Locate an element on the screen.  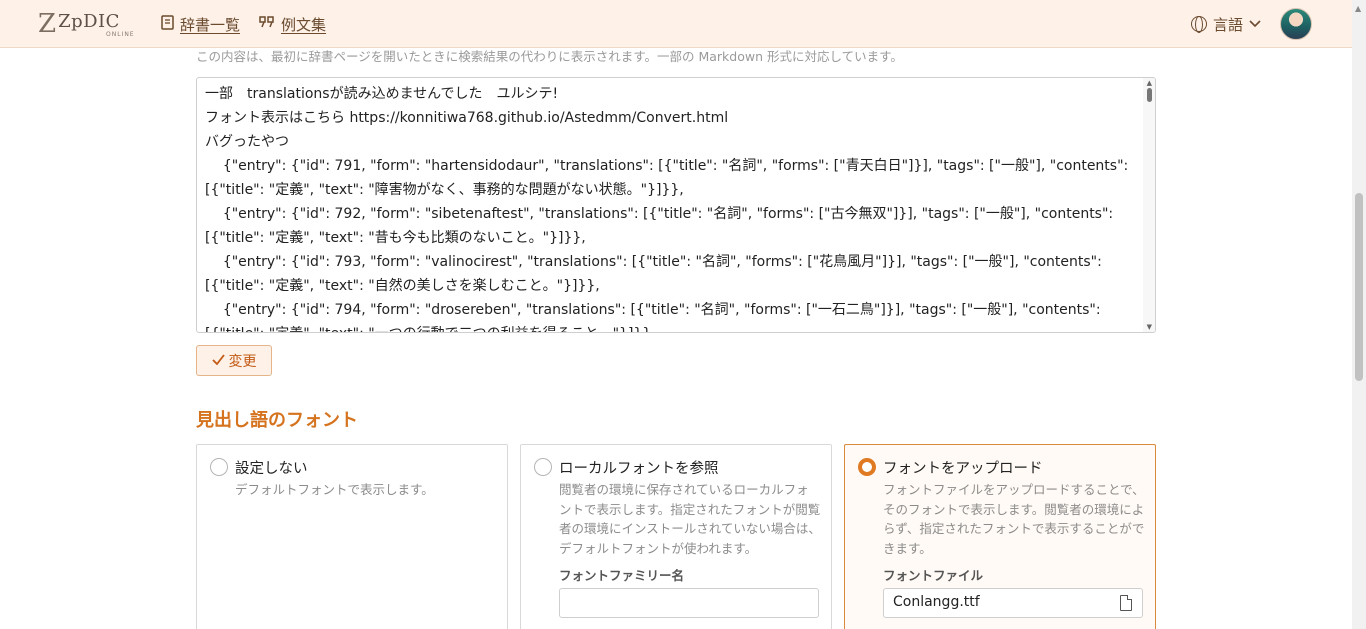
textarea-scroll-thumb is located at coordinates (1149, 95).